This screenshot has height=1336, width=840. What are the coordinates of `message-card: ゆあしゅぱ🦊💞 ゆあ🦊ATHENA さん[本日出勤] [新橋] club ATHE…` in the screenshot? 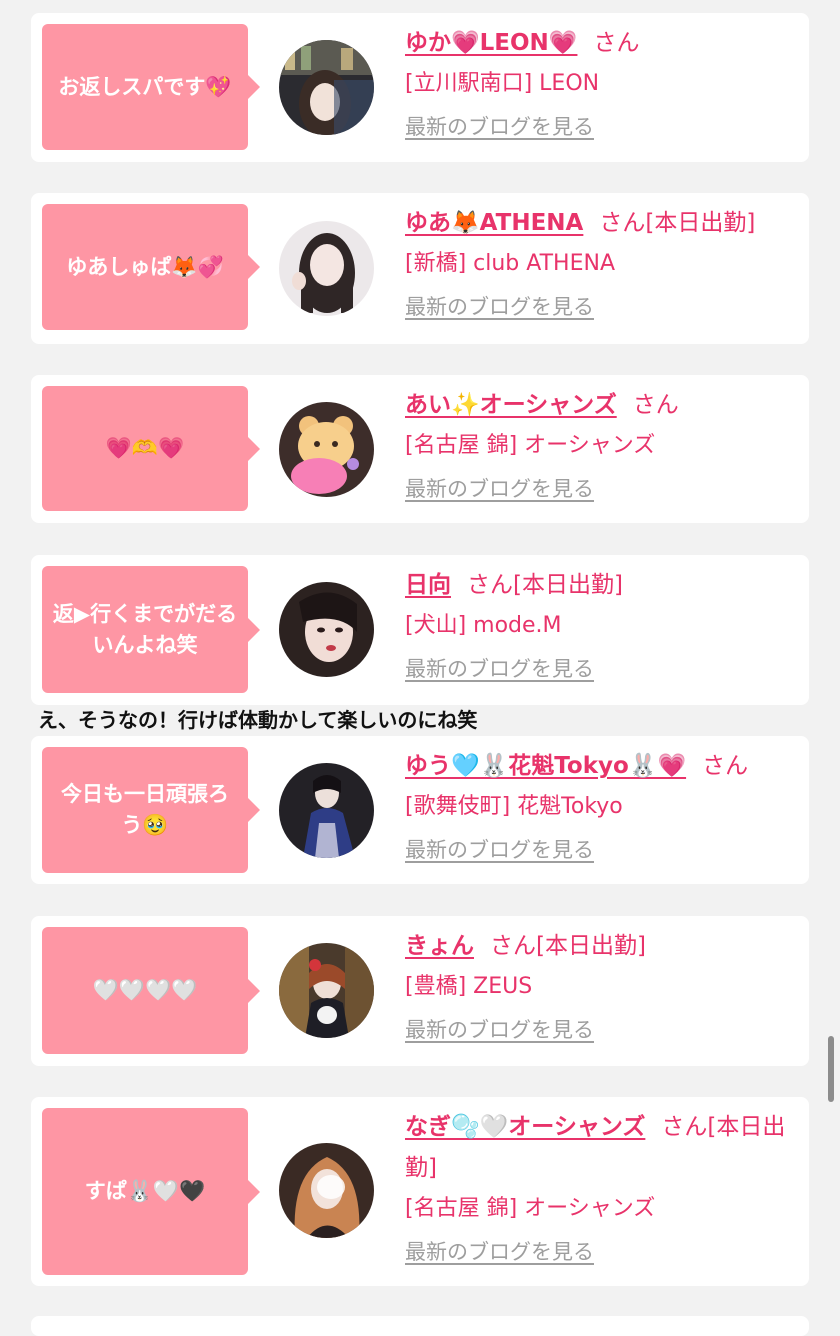 It's located at (420, 268).